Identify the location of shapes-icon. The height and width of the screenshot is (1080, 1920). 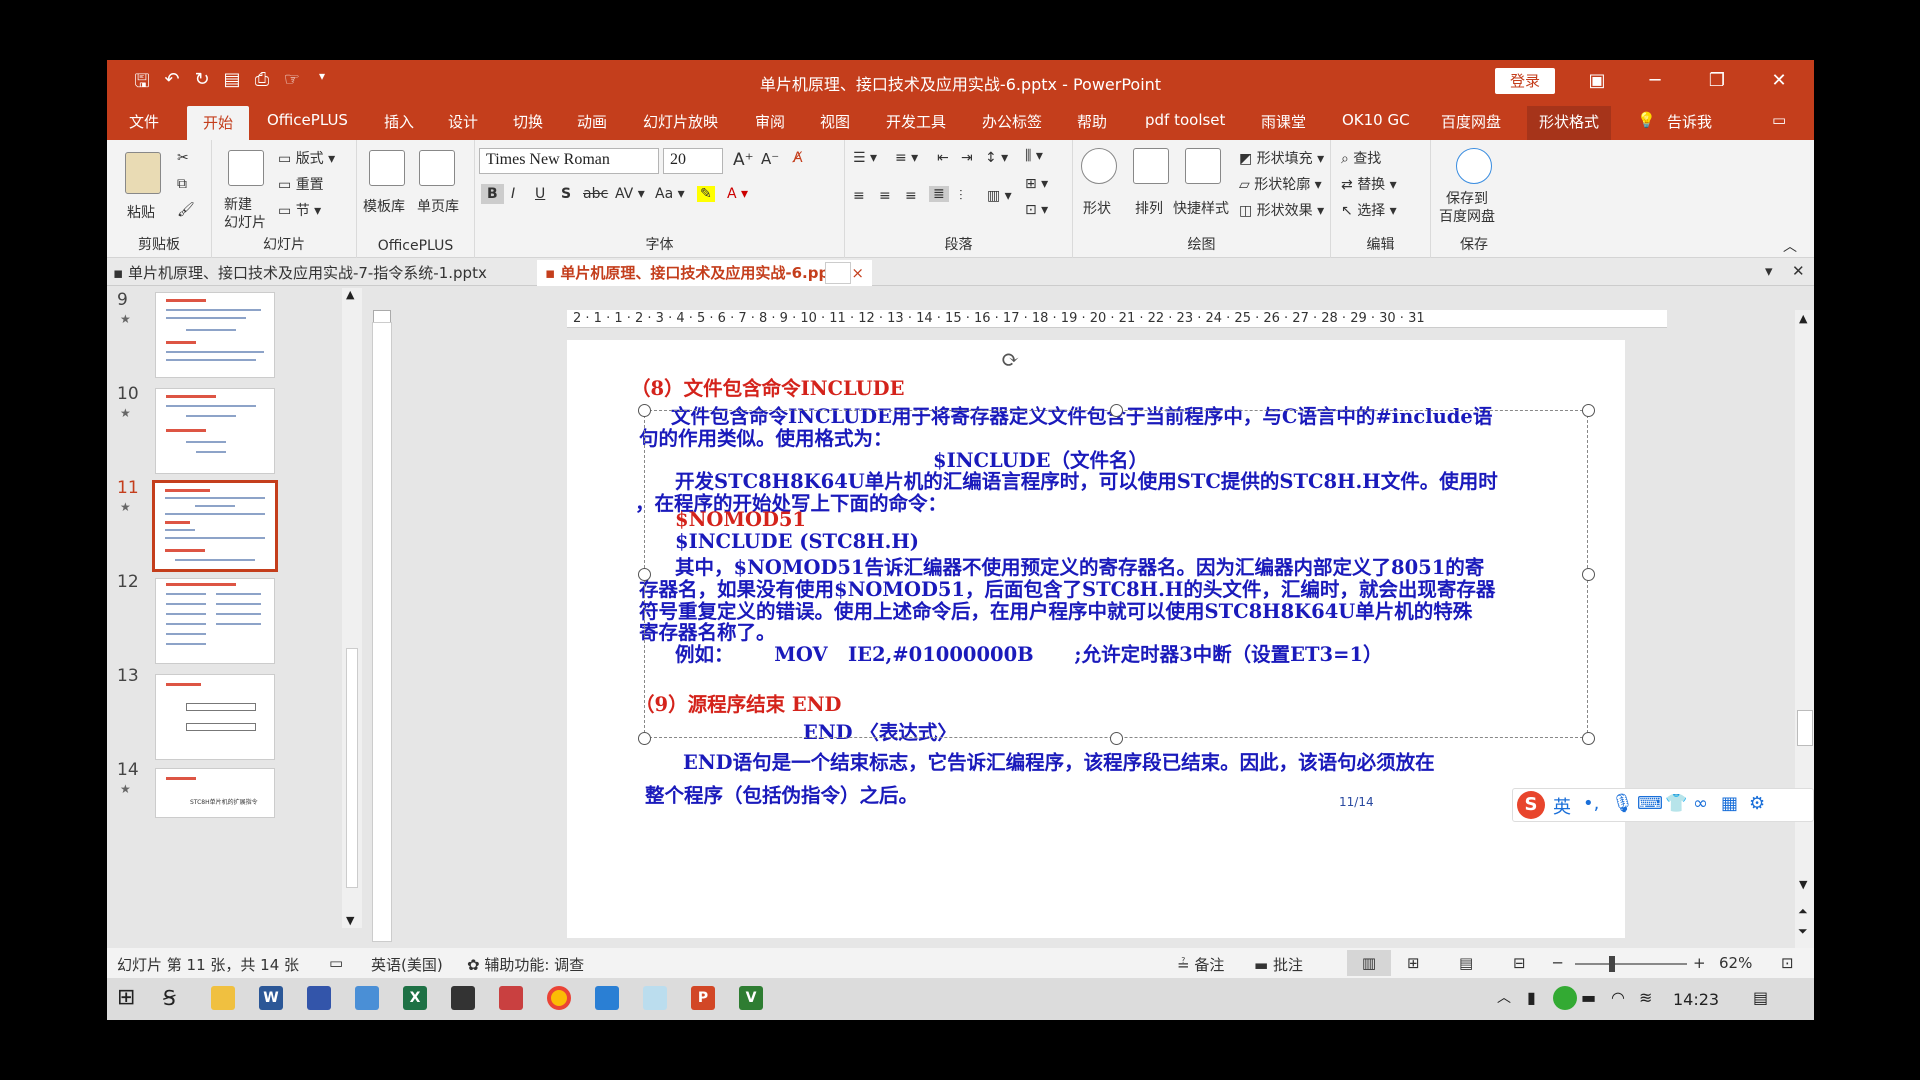
(1099, 166).